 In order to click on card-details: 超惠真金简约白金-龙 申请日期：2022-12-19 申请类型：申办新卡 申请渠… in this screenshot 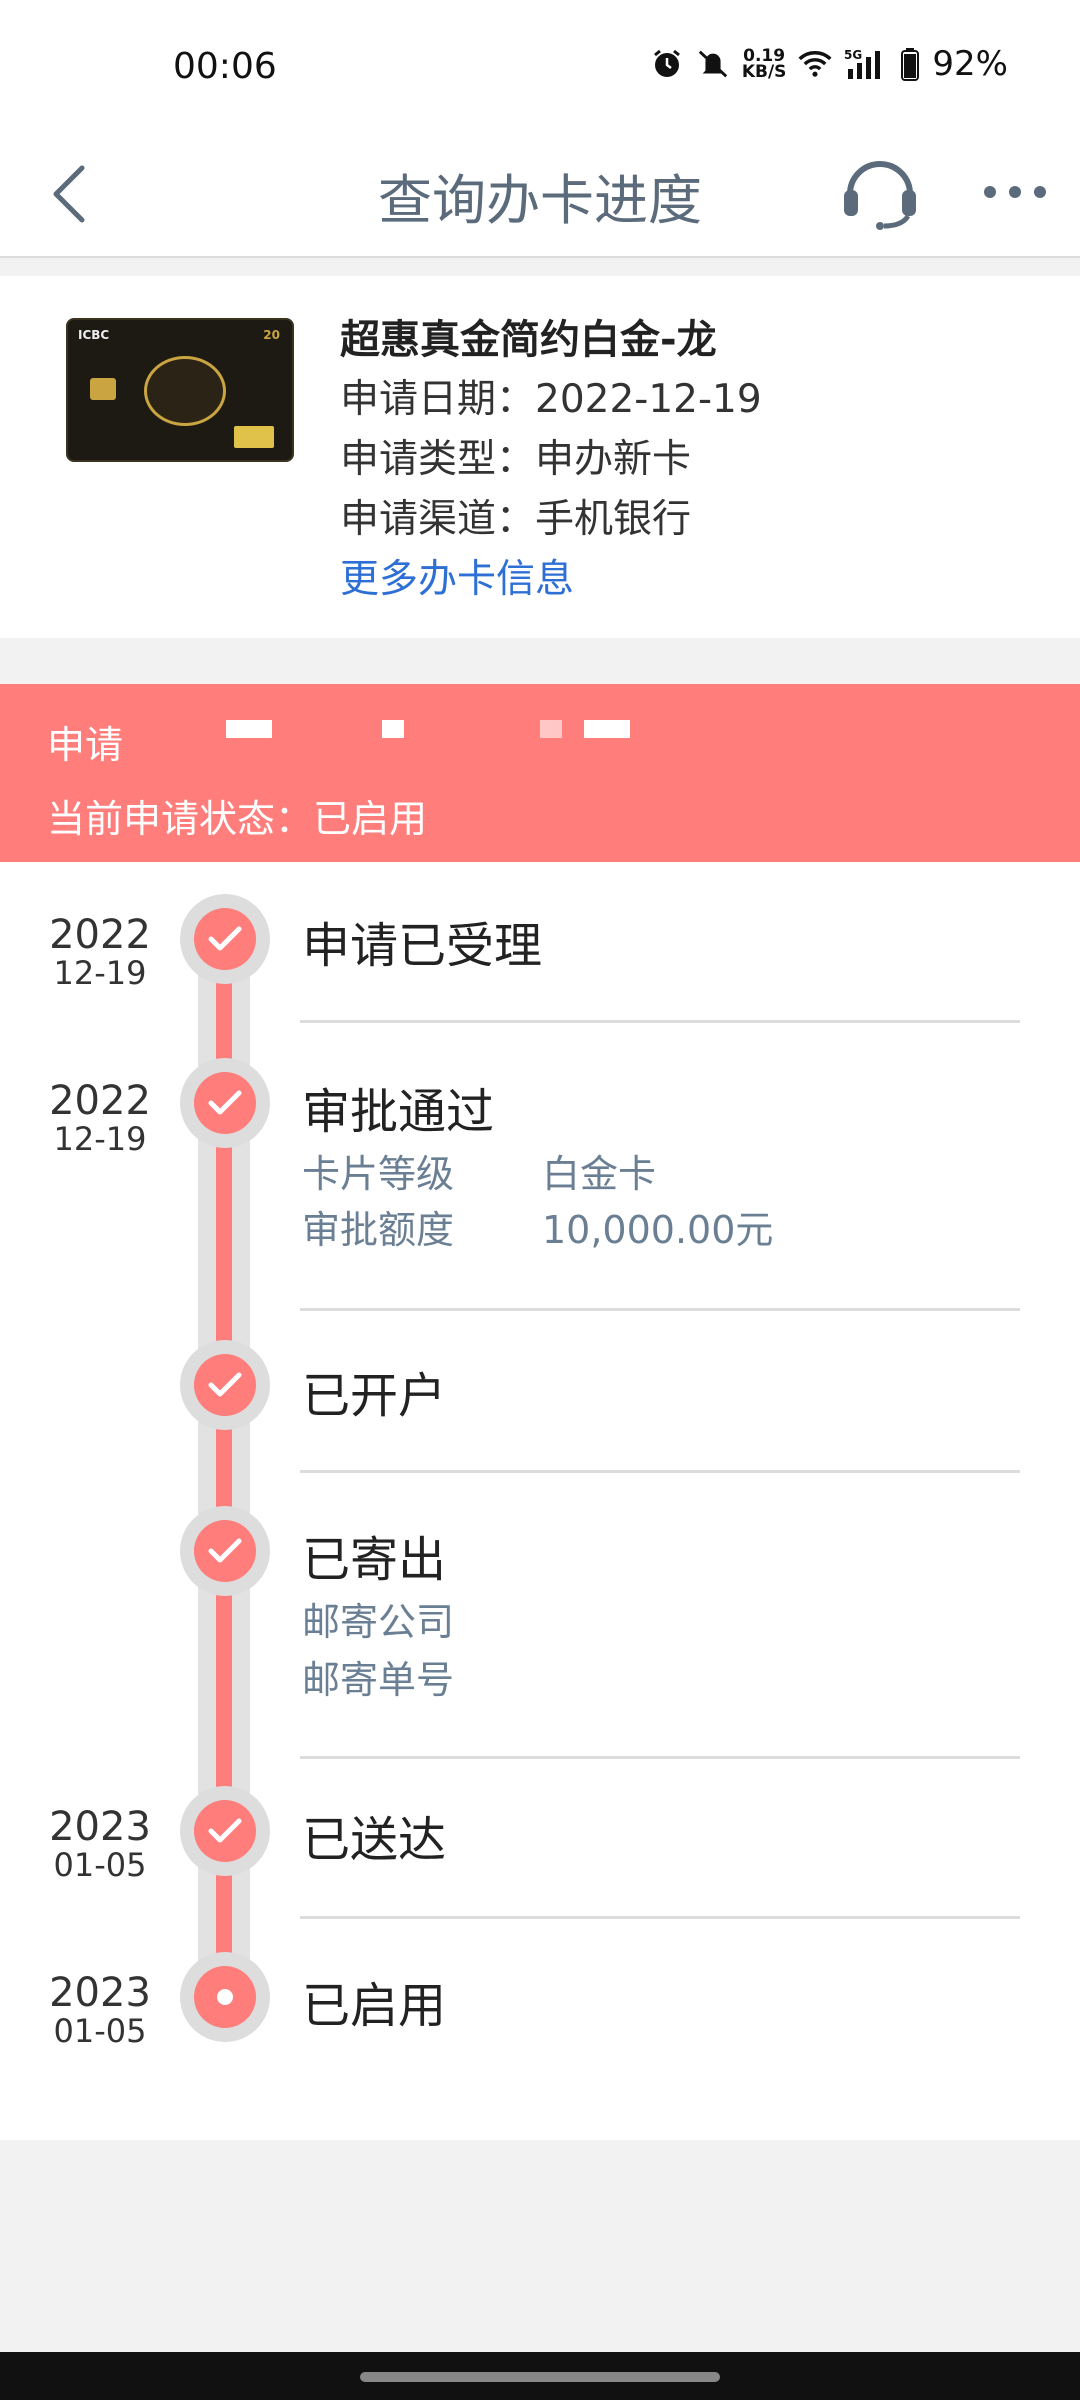, I will do `click(551, 460)`.